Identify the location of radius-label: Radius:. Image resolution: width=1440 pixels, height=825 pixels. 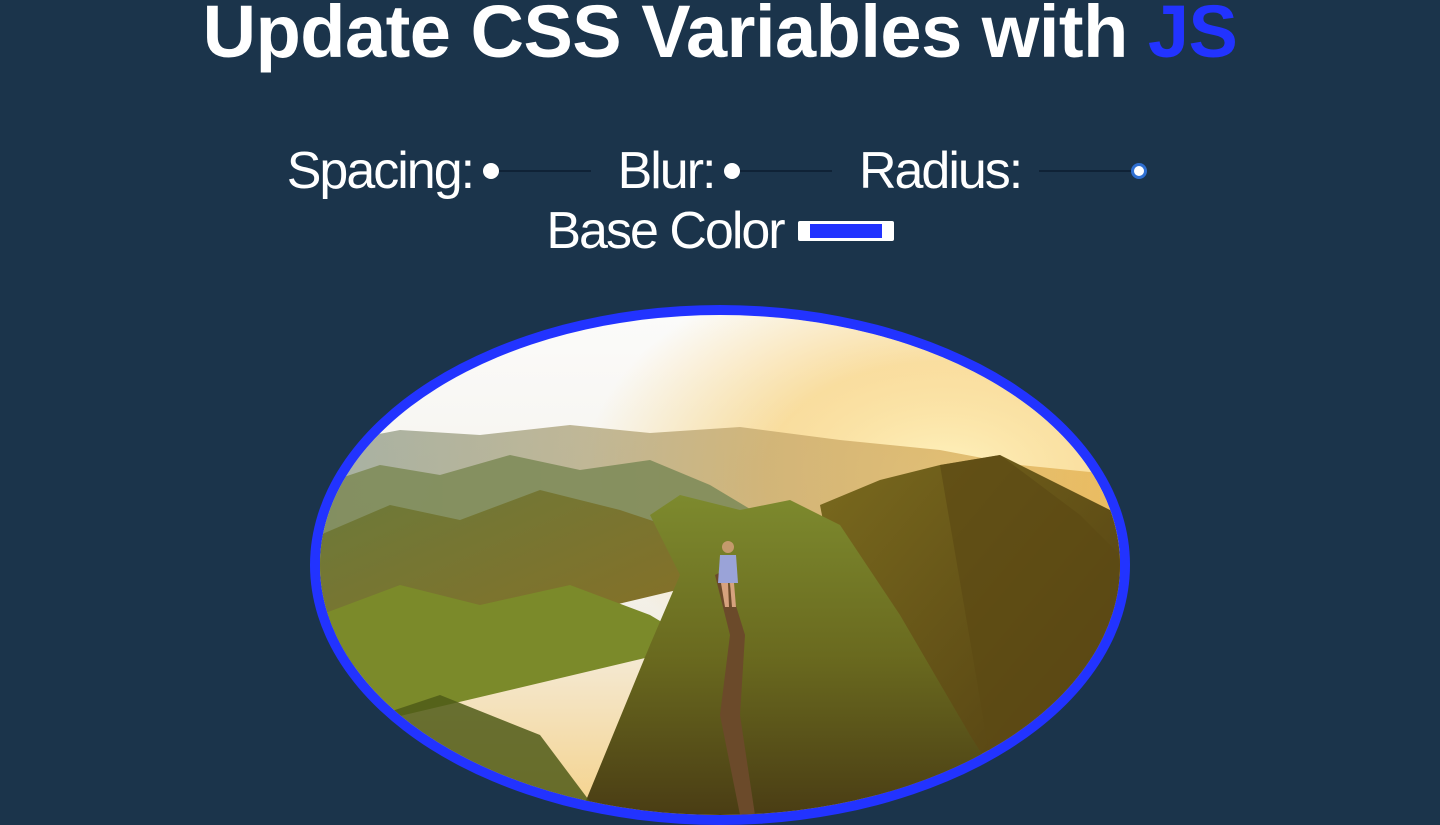
(940, 171).